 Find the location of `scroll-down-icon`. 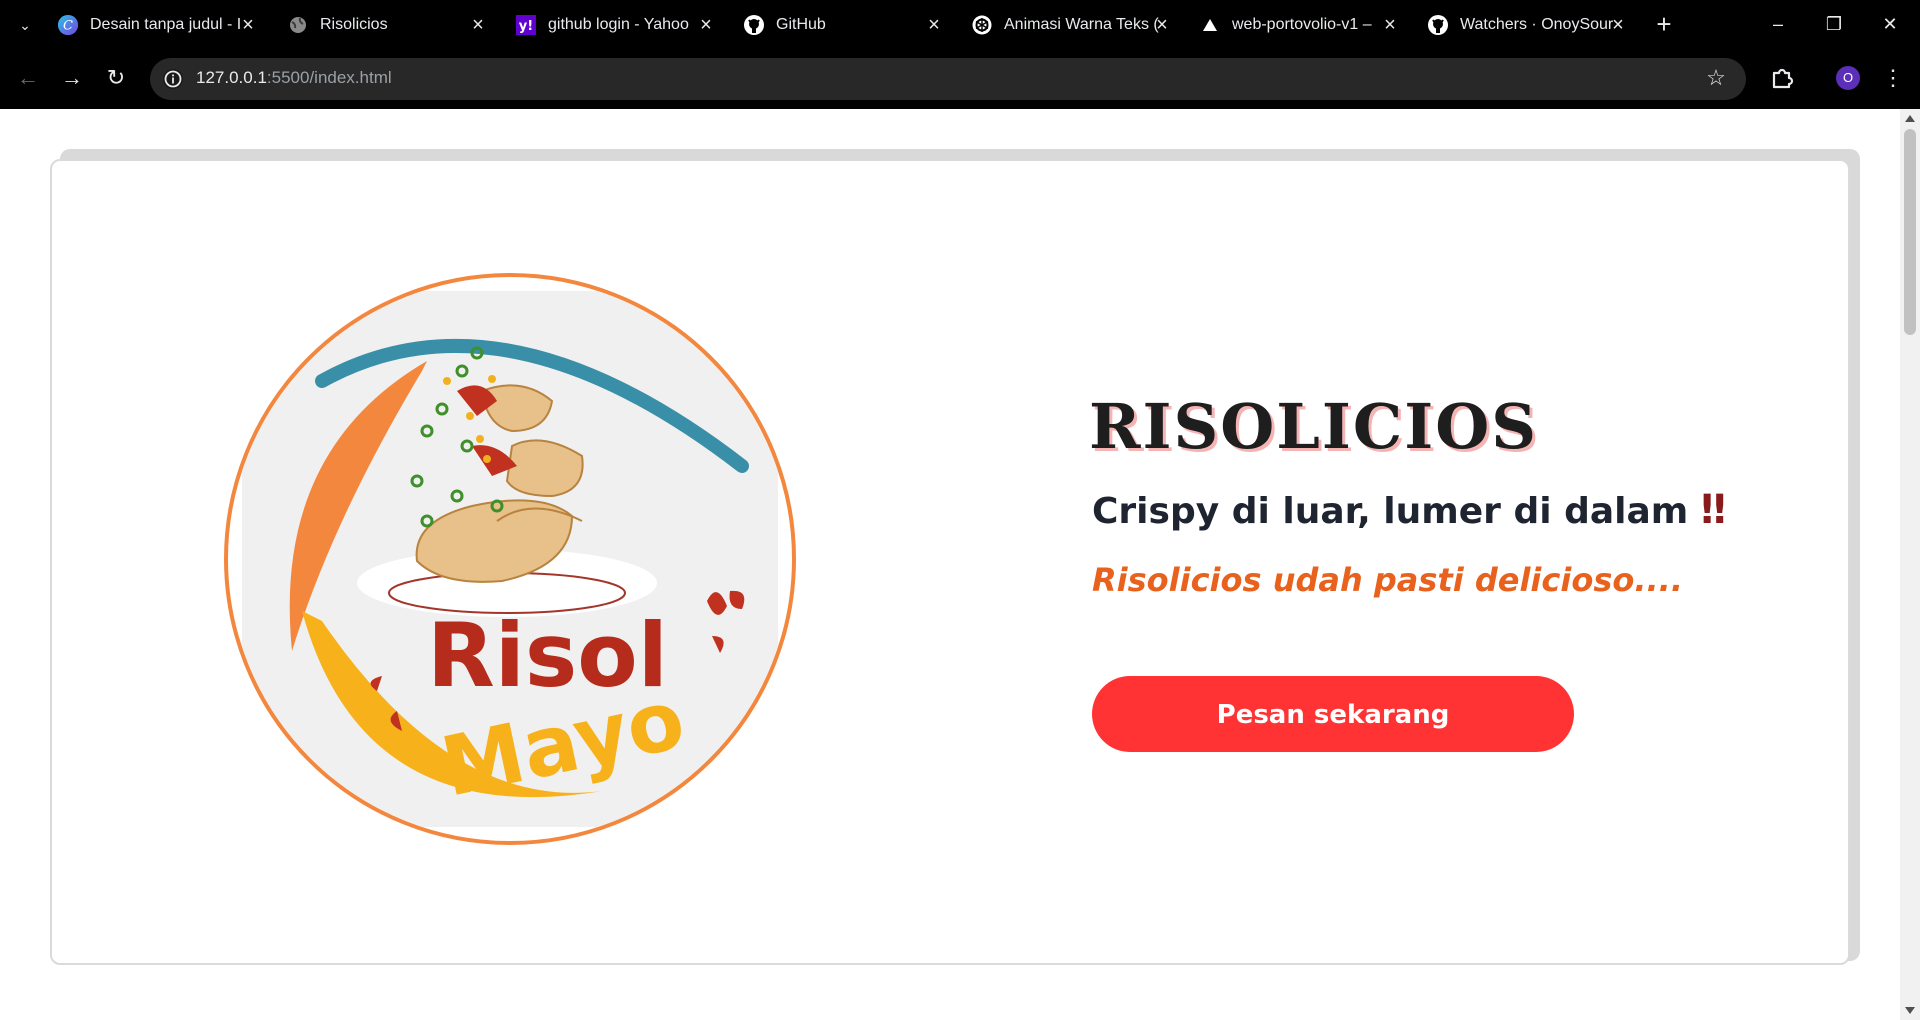

scroll-down-icon is located at coordinates (1910, 1010).